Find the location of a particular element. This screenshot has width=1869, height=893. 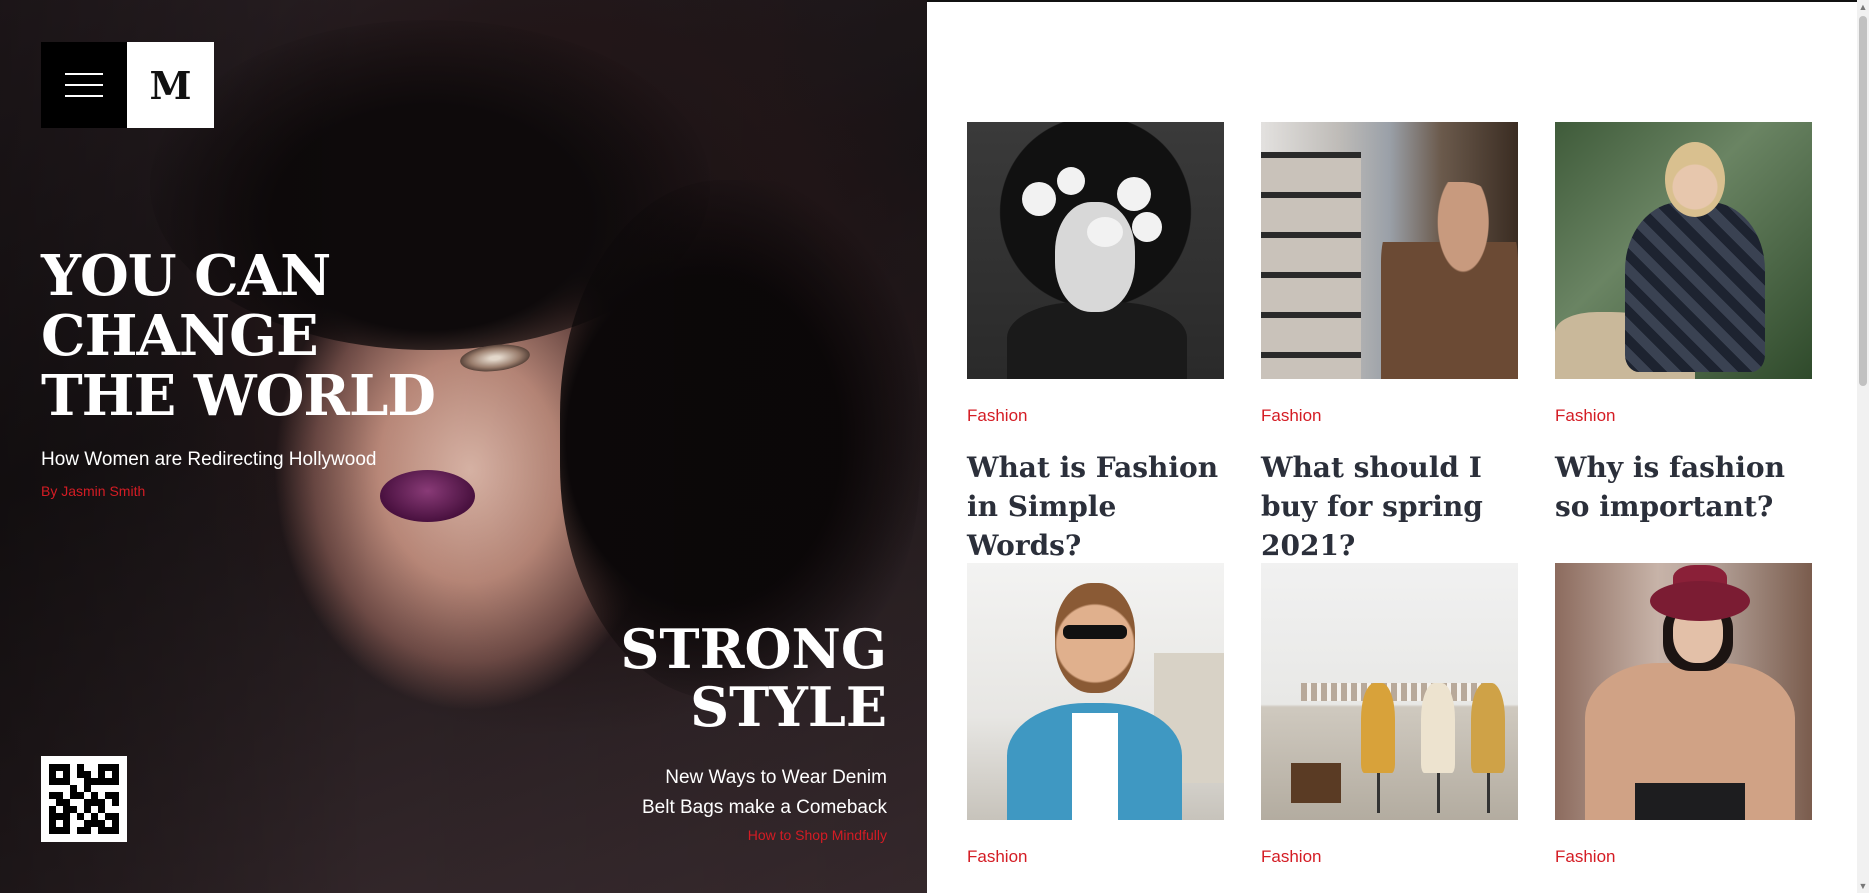

scrollbar-thumb is located at coordinates (1863, 201).